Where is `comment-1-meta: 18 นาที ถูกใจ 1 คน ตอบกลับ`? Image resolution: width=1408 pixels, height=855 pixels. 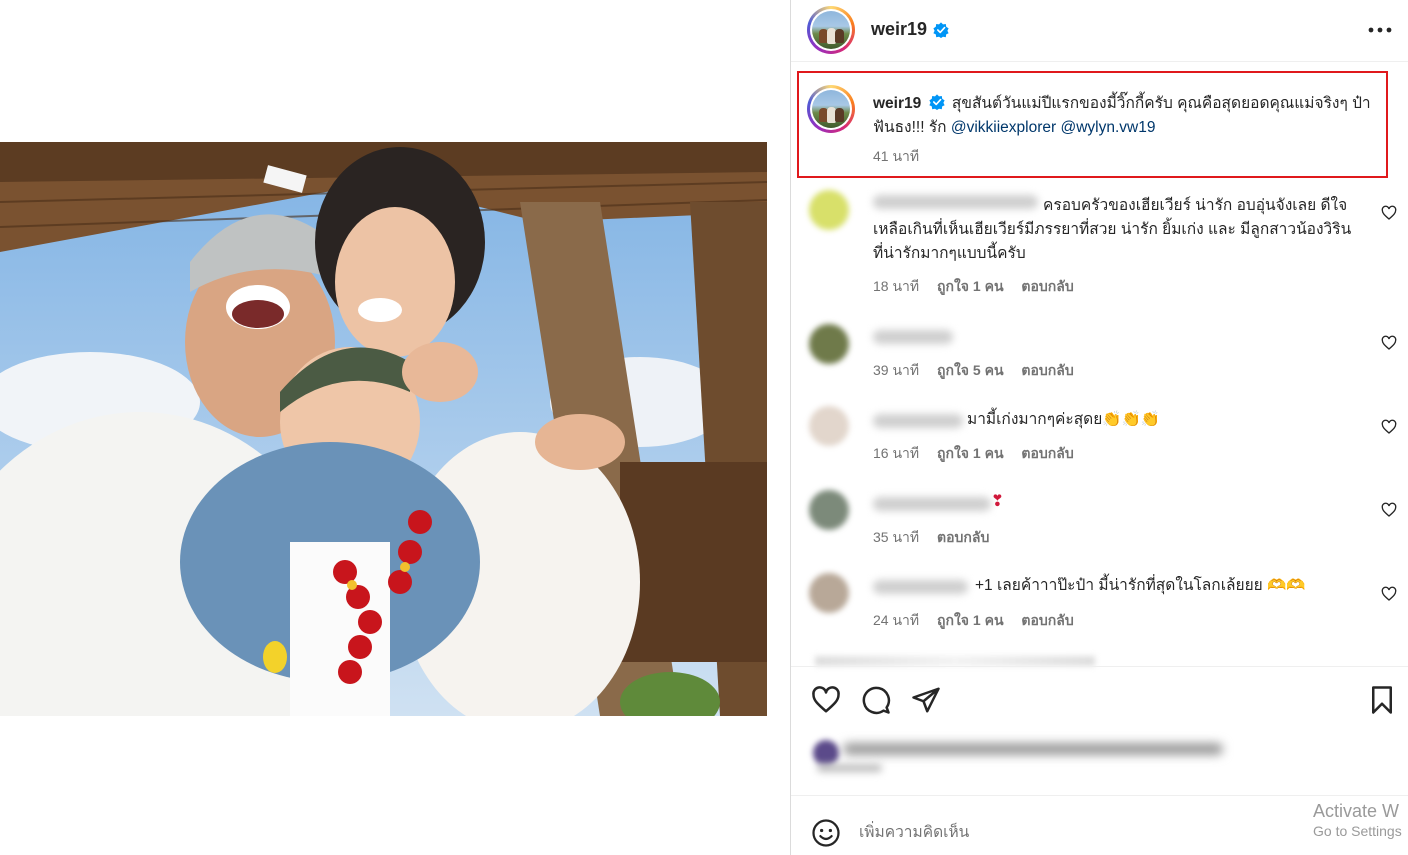
comment-1-meta: 18 นาที ถูกใจ 1 คน ตอบกลับ is located at coordinates (973, 287).